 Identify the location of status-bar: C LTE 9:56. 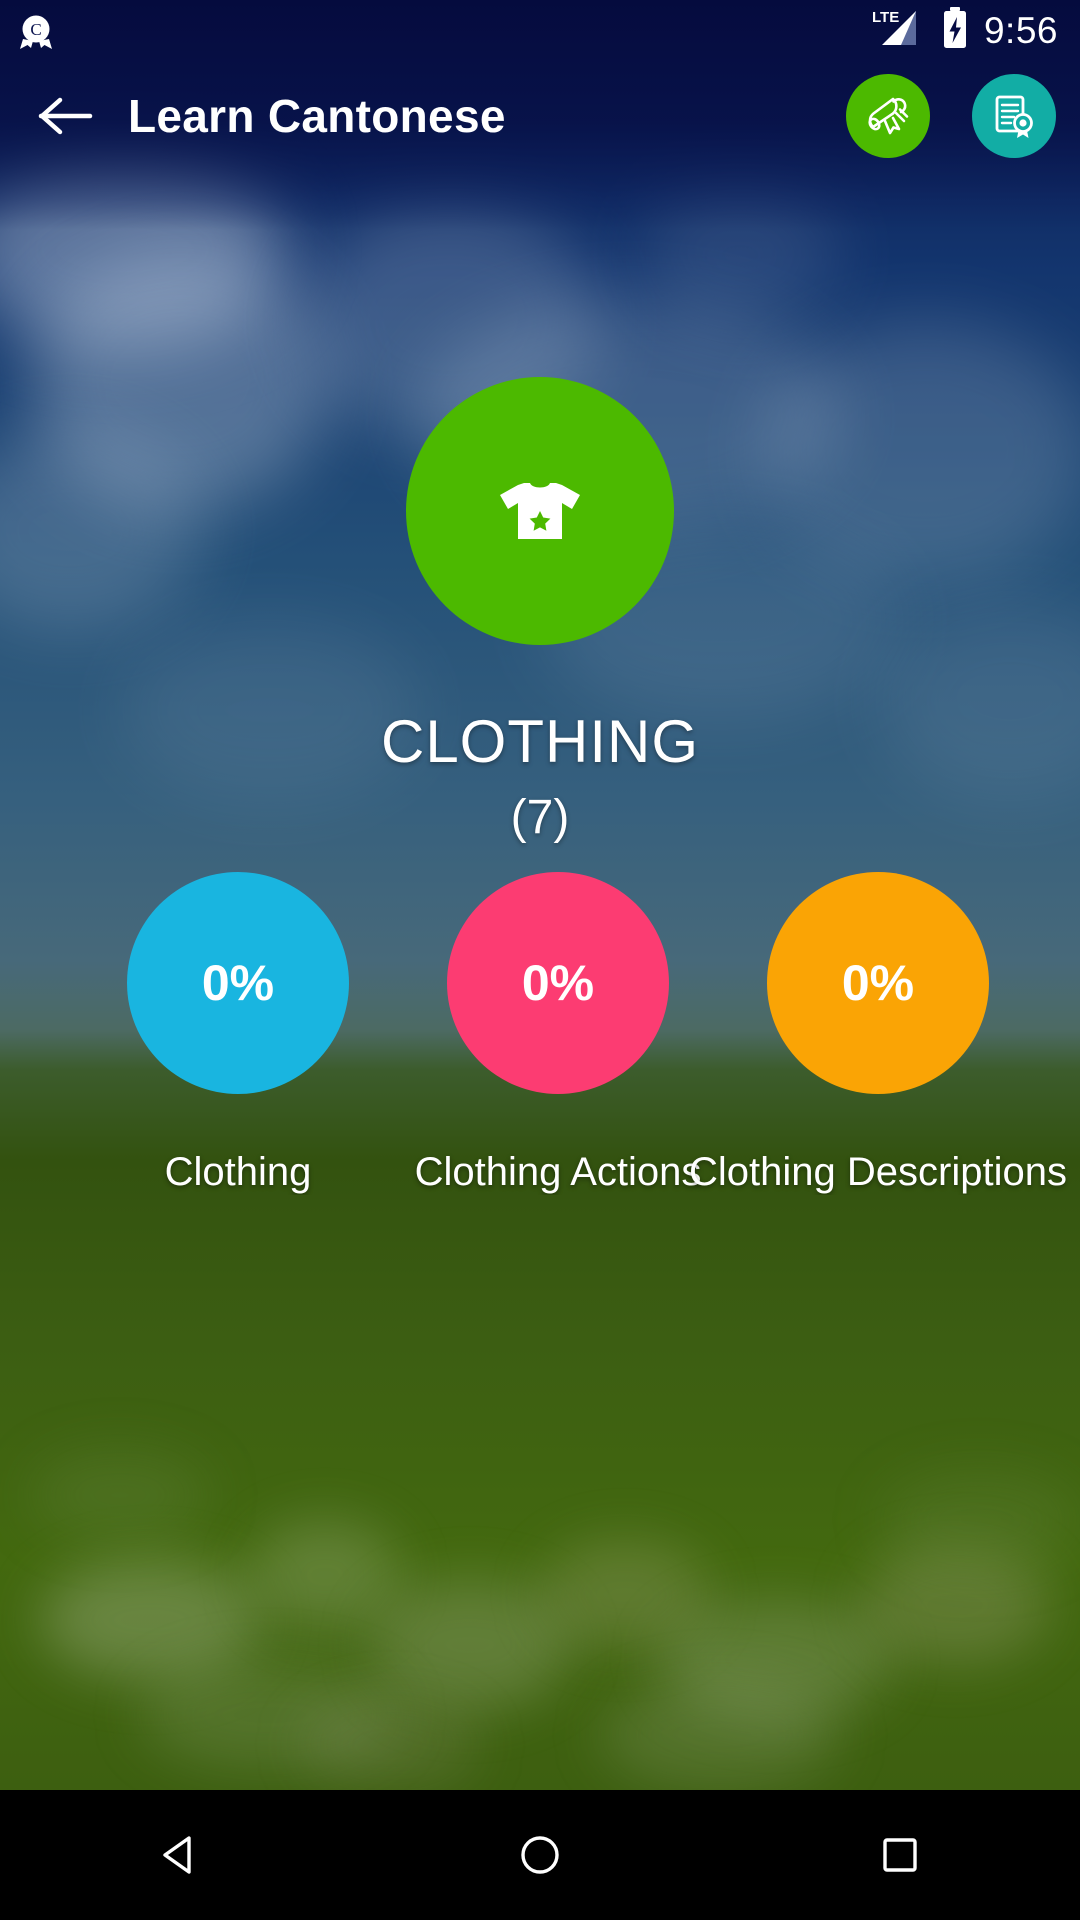
(540, 30).